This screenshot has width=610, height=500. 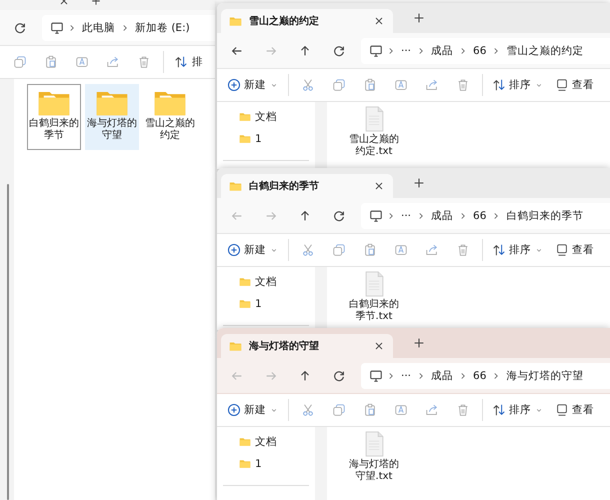 I want to click on address-bar: 此电脑 新加卷 (E:), so click(x=128, y=27).